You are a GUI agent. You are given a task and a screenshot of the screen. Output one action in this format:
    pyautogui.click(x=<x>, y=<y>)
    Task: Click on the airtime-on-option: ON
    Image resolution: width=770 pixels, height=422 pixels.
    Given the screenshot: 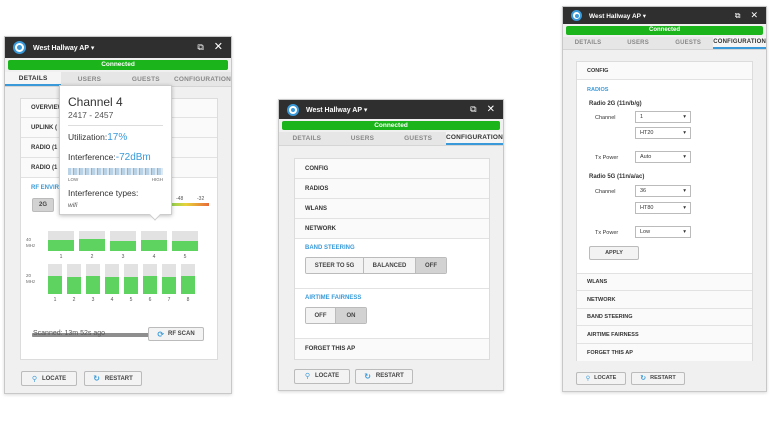 What is the action you would take?
    pyautogui.click(x=351, y=315)
    